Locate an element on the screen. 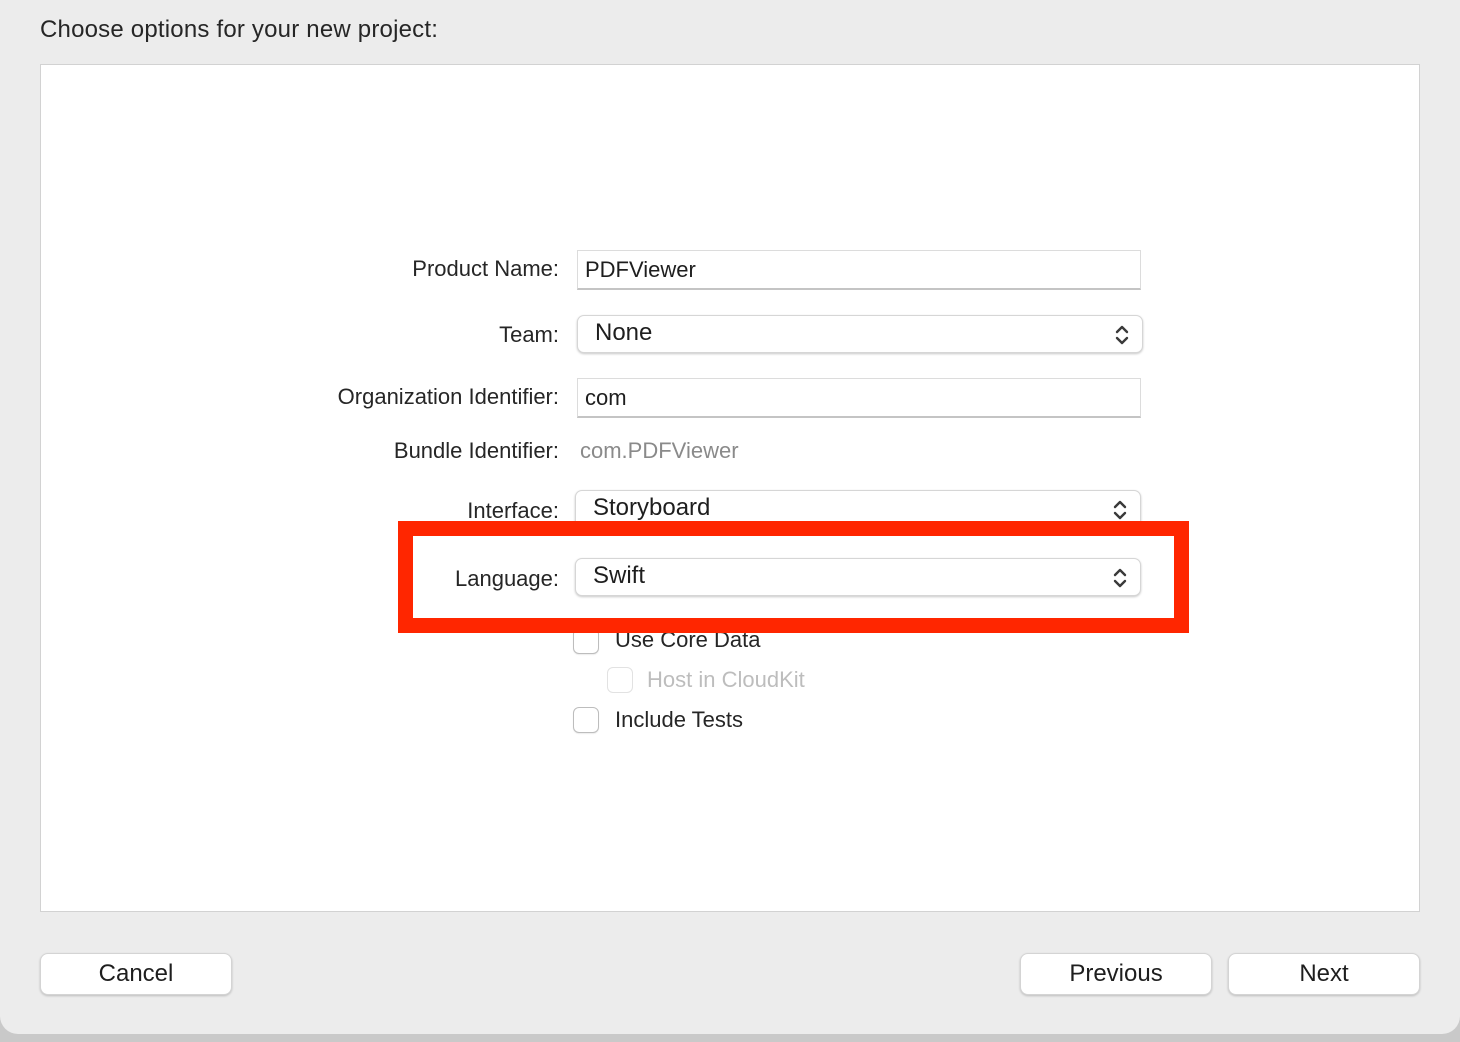 The height and width of the screenshot is (1042, 1460). use-core-data-checkbox is located at coordinates (586, 641).